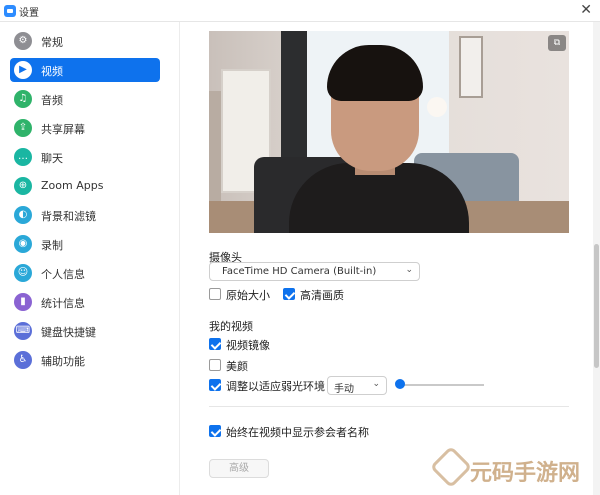  I want to click on scrollbar-thumb, so click(596, 306).